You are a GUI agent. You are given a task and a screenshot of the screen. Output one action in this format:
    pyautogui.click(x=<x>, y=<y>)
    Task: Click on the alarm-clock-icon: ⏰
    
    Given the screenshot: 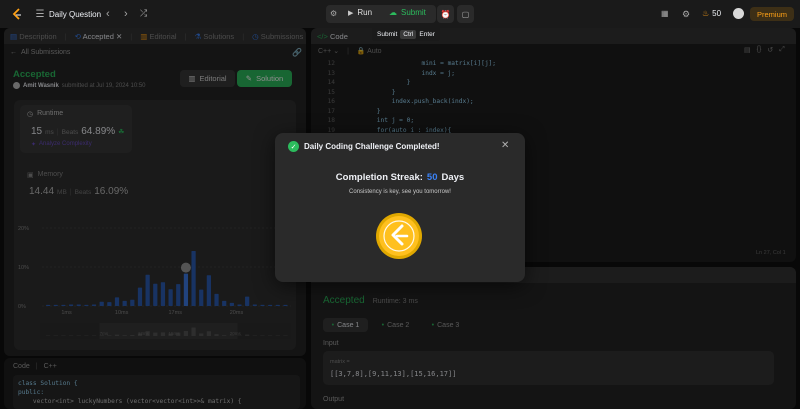 What is the action you would take?
    pyautogui.click(x=445, y=14)
    